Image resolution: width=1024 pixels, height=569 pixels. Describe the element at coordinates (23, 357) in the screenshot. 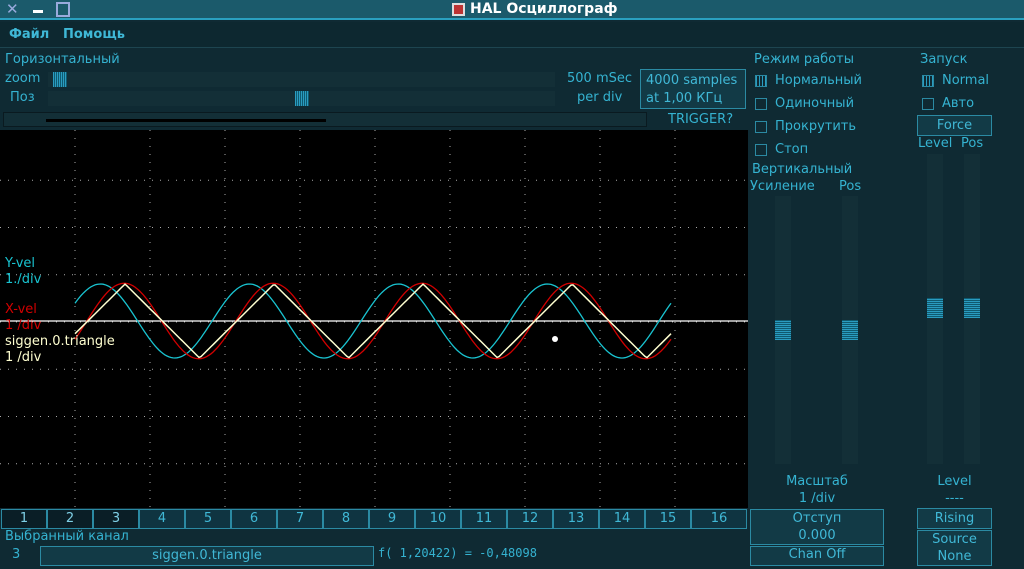

I see `trace-scale-triangle: 1 /div` at that location.